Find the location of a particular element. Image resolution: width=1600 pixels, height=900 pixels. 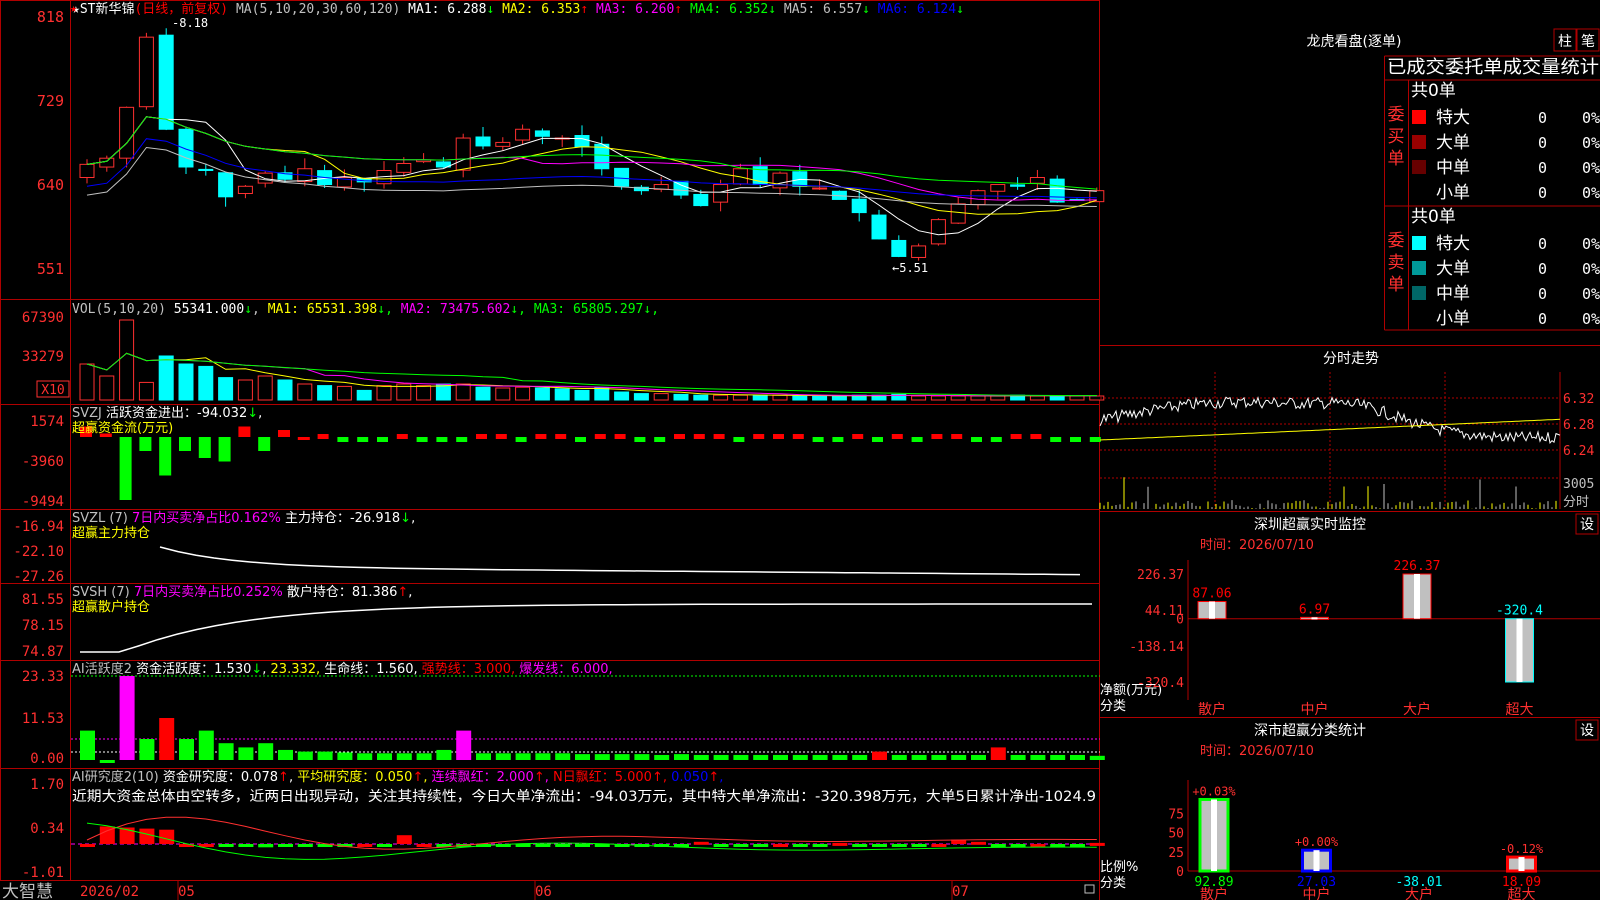

svzl-sub: 超赢主力持仓 is located at coordinates (111, 533).